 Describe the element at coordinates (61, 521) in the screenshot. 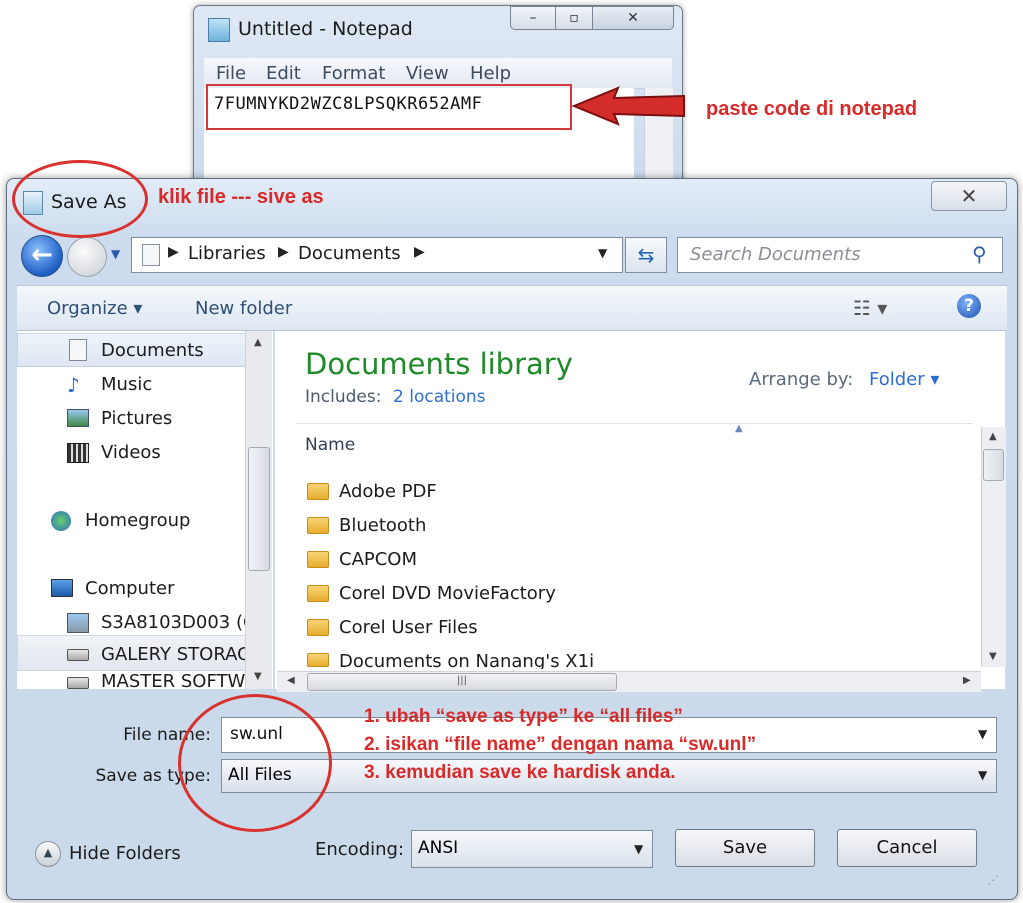

I see `homegroup-icon` at that location.